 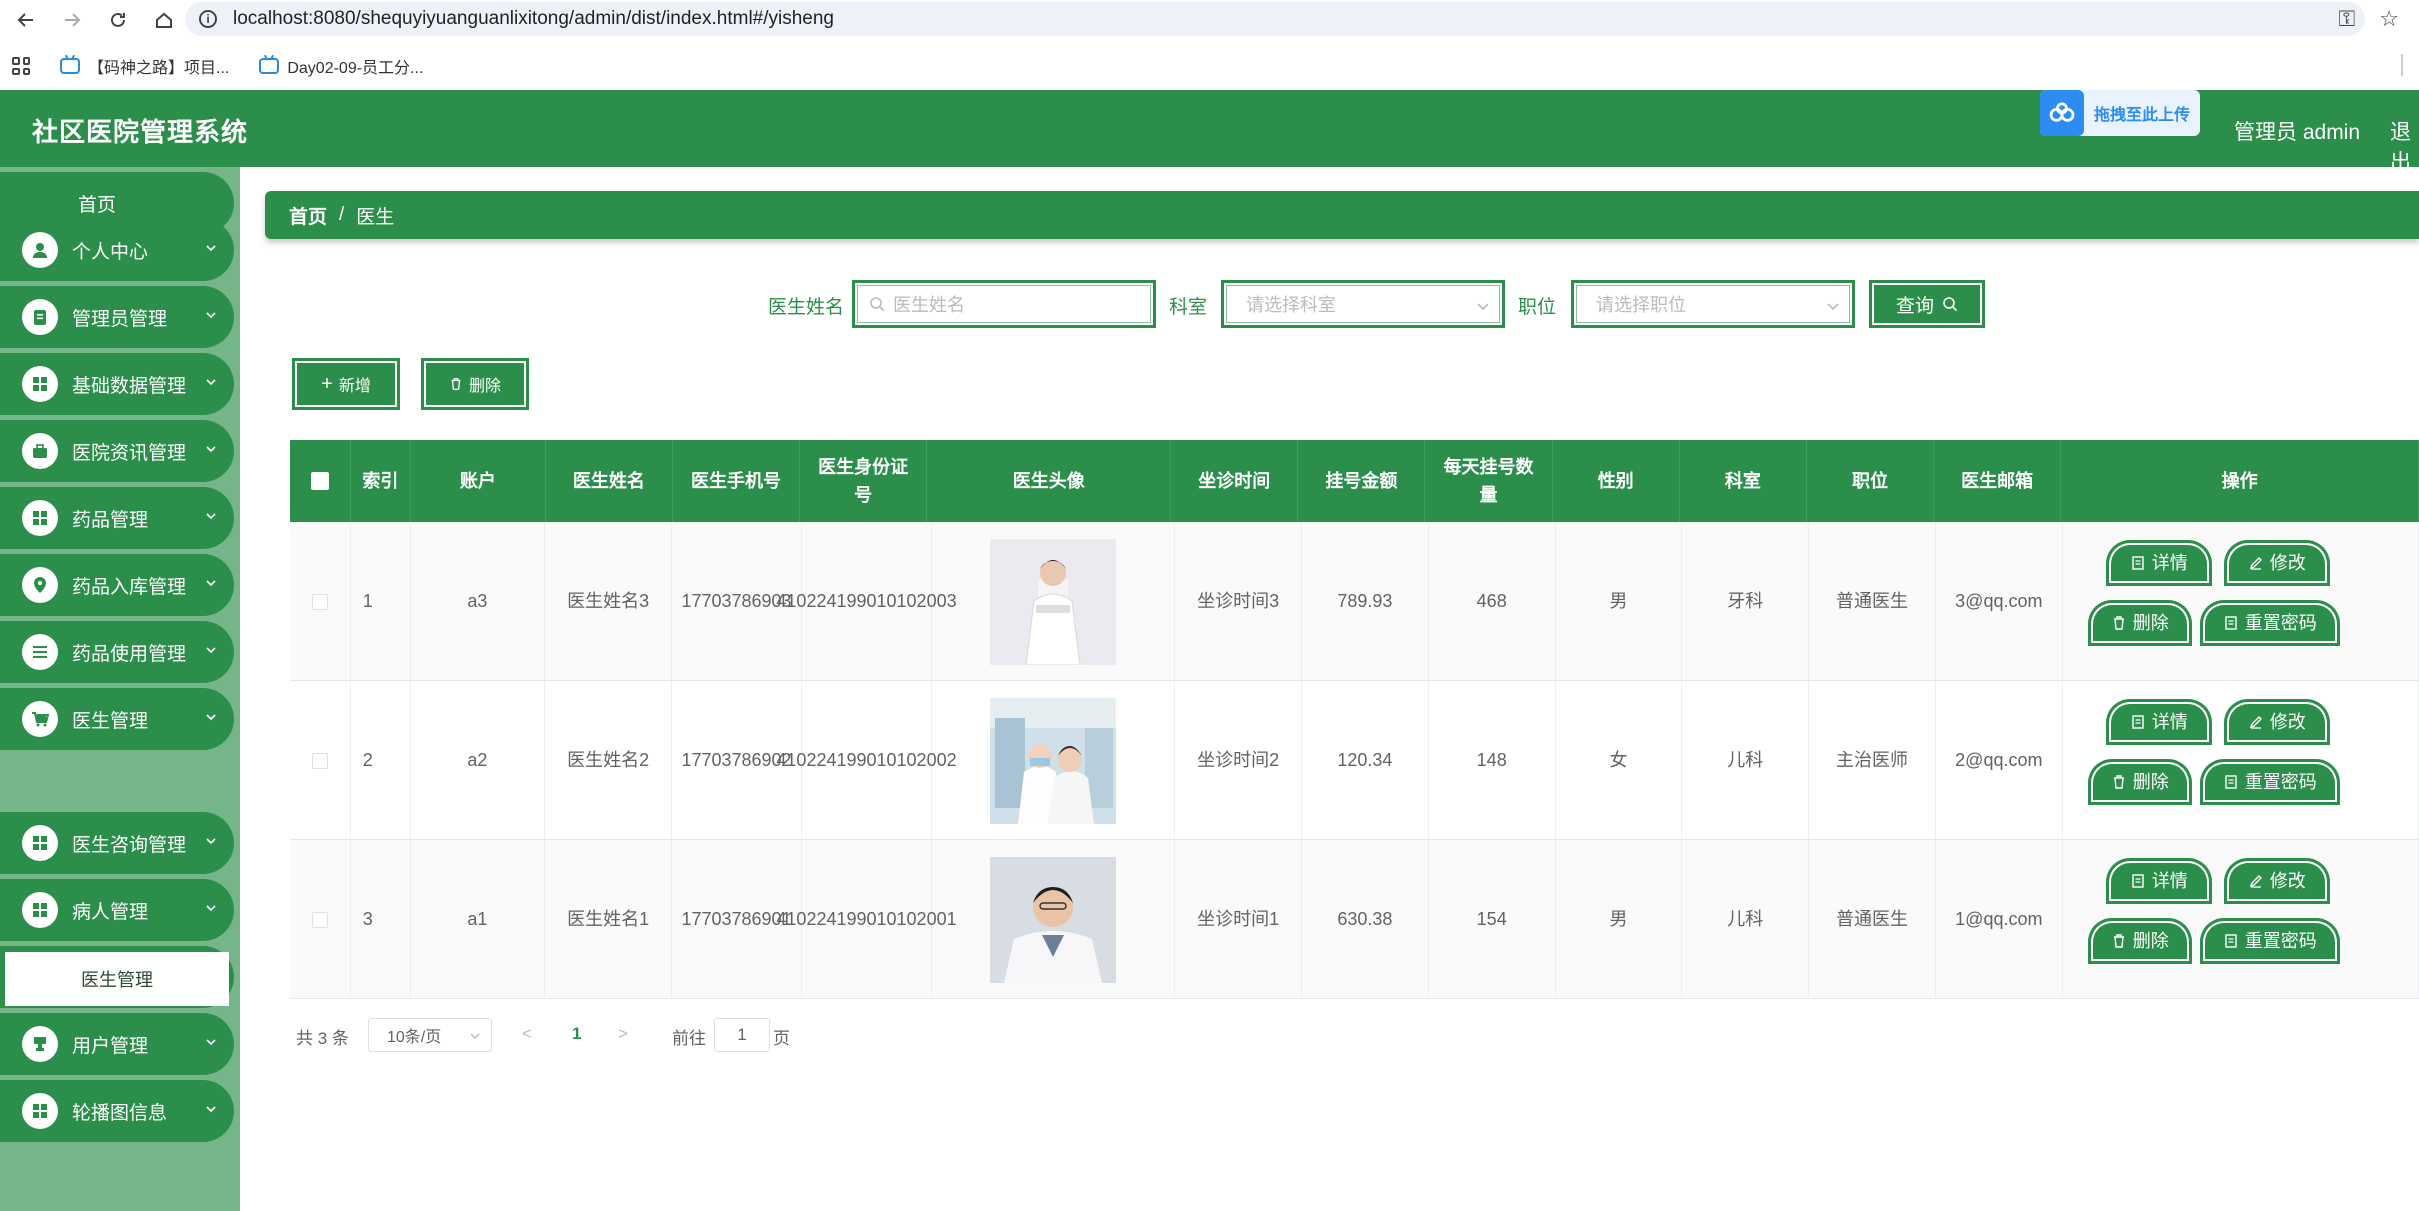 I want to click on cell-name: 医生姓名2, so click(x=608, y=760).